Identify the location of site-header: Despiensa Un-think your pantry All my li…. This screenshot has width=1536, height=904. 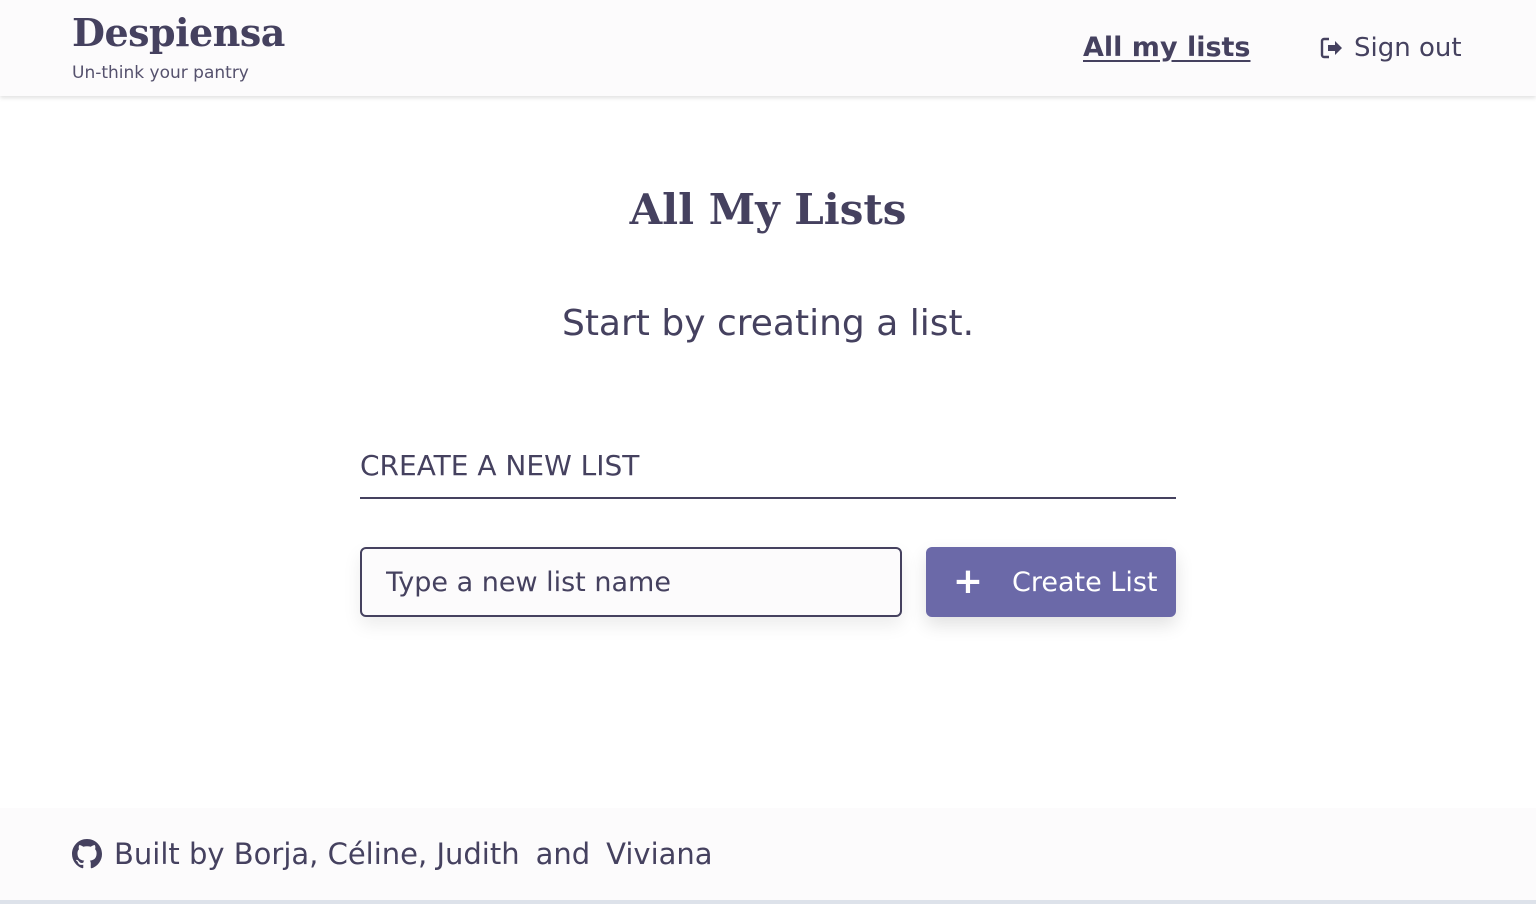
(768, 48).